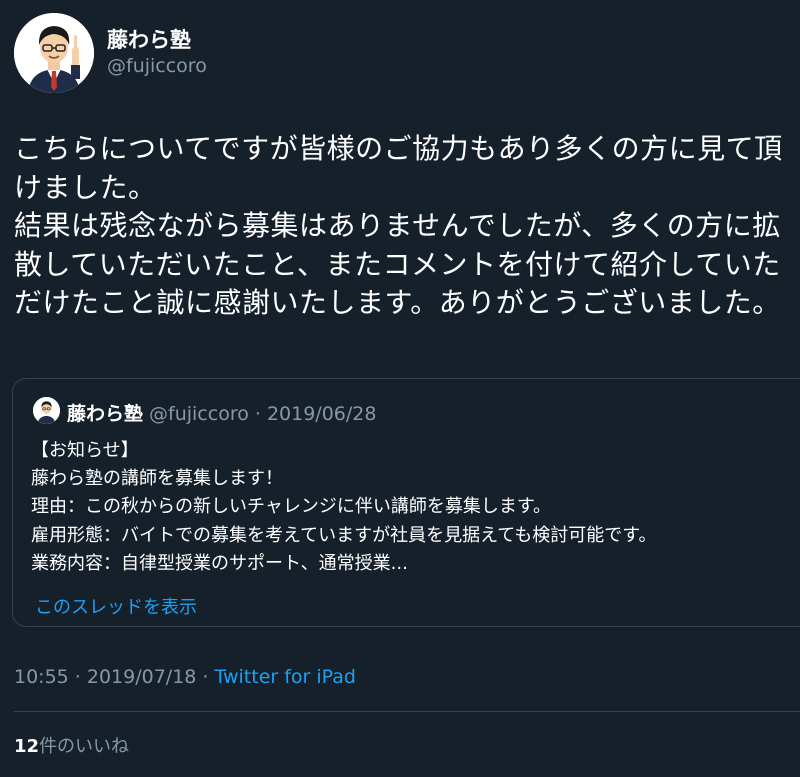 This screenshot has width=800, height=777. I want to click on tweet-time-date: 10:55 · 2019/07/18 ·, so click(114, 677).